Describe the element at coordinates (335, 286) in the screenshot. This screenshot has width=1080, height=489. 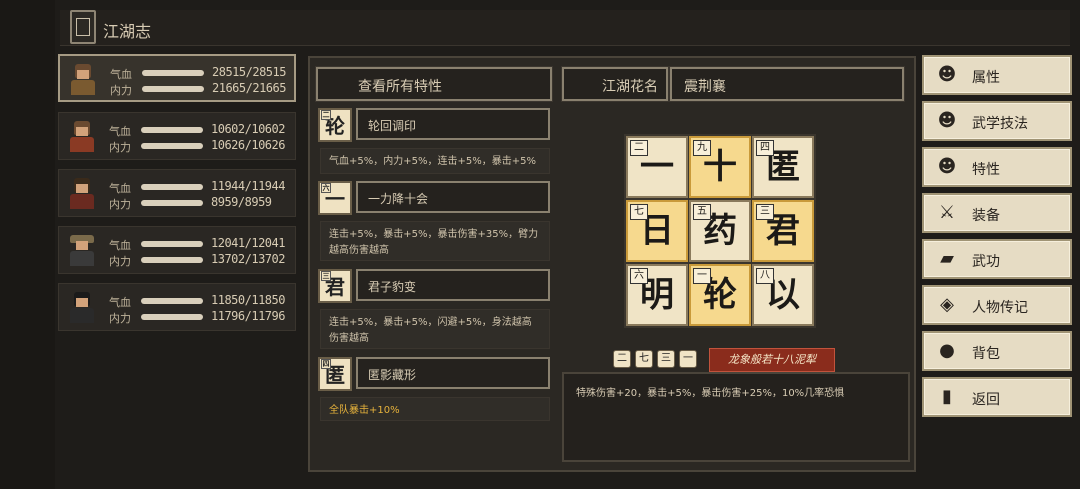
I see `trait-badge: 三君` at that location.